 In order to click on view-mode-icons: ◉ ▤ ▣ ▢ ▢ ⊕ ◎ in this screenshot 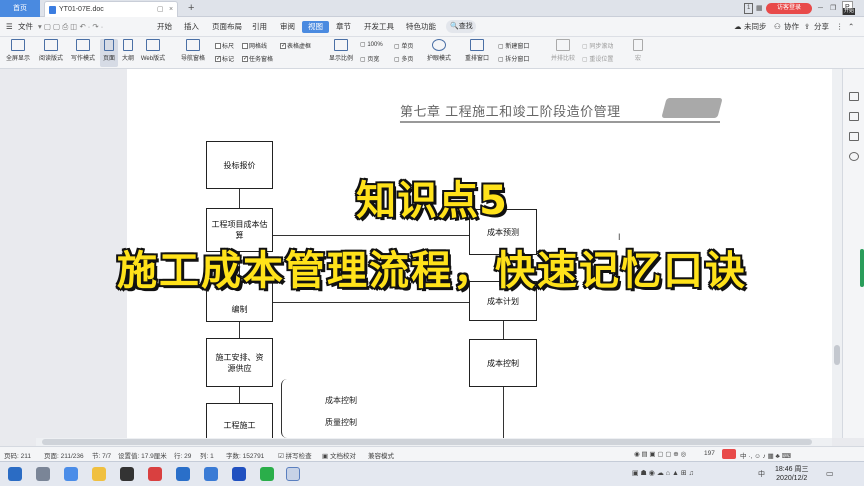, I will do `click(660, 454)`.